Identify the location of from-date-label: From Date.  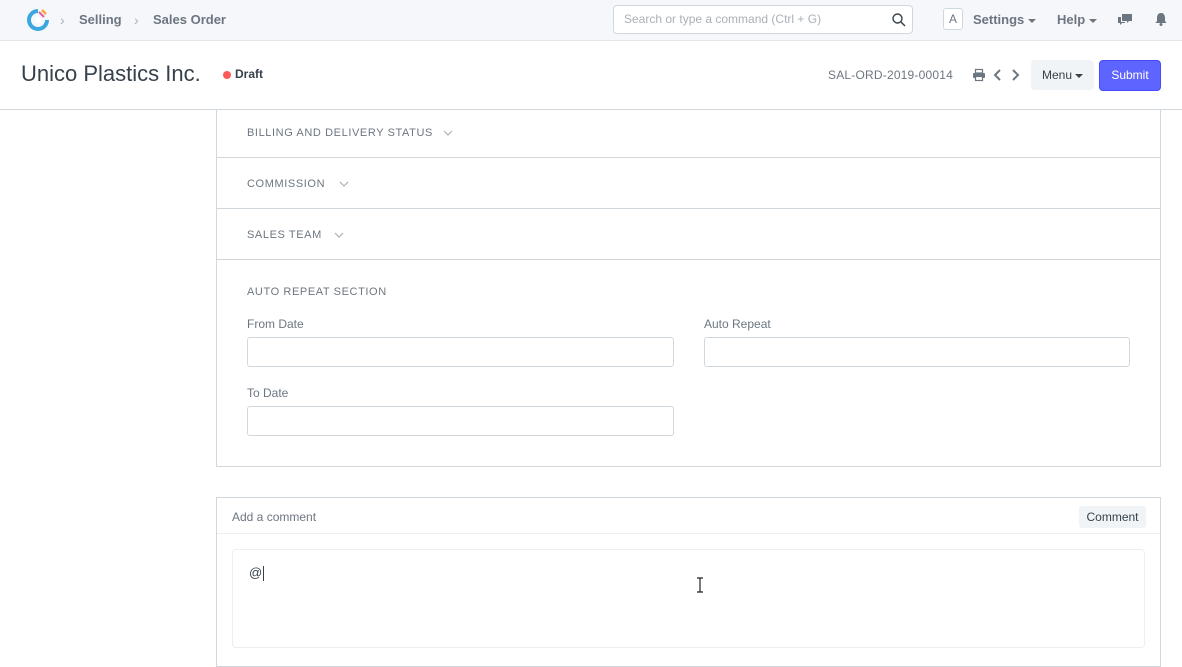
(275, 324).